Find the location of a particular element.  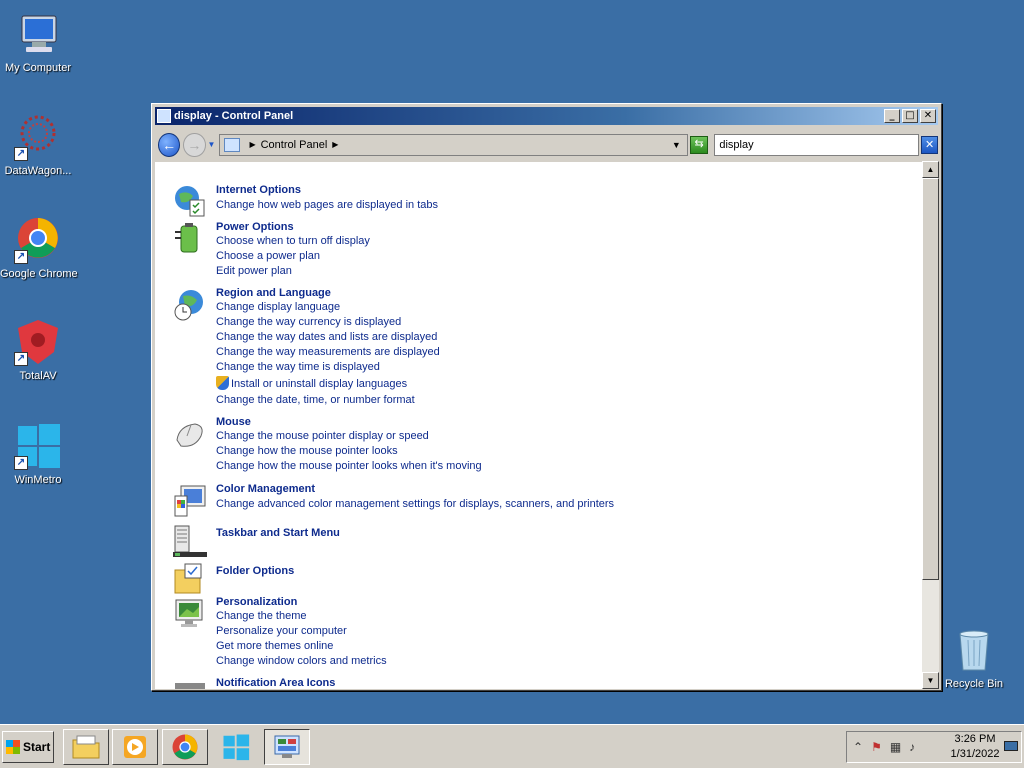

taskbar-media-player is located at coordinates (135, 747).